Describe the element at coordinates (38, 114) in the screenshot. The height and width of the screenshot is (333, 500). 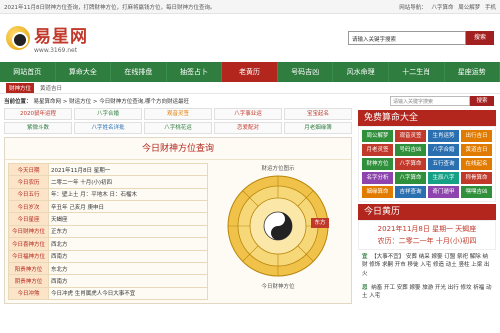
I see `quick-link: 2020鼠年运程` at that location.